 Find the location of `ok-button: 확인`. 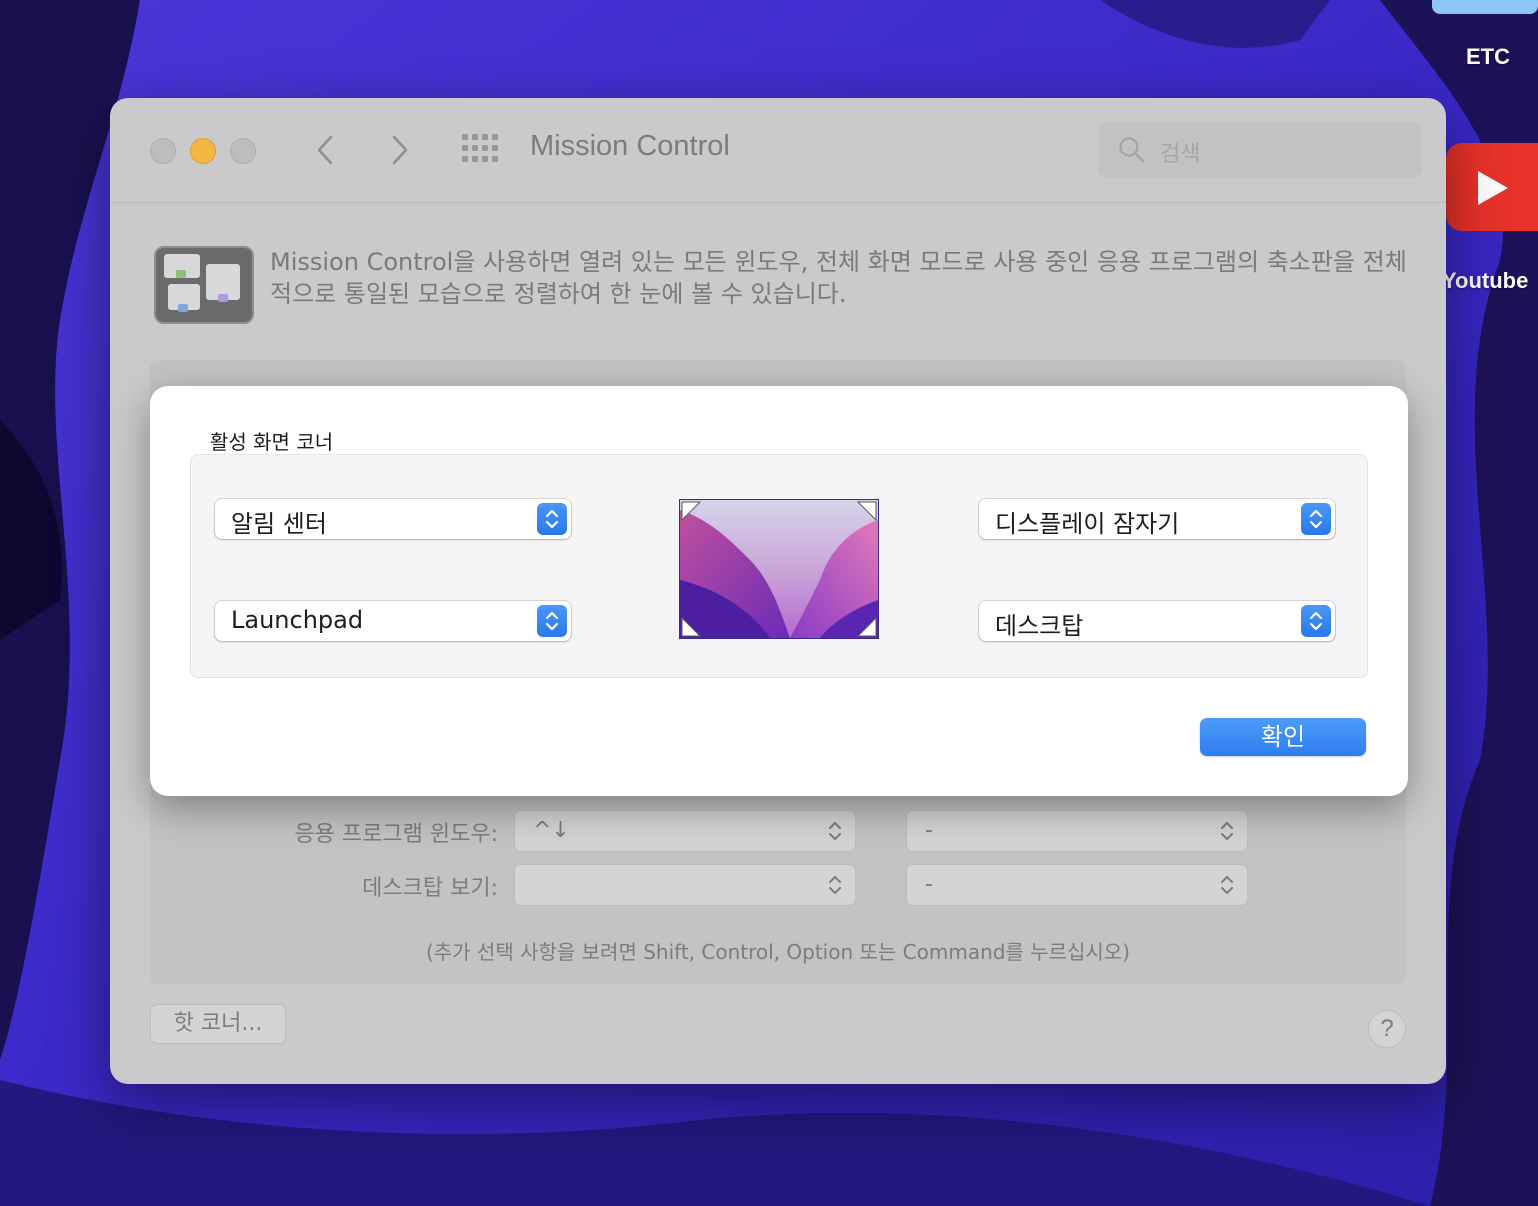

ok-button: 확인 is located at coordinates (1283, 737).